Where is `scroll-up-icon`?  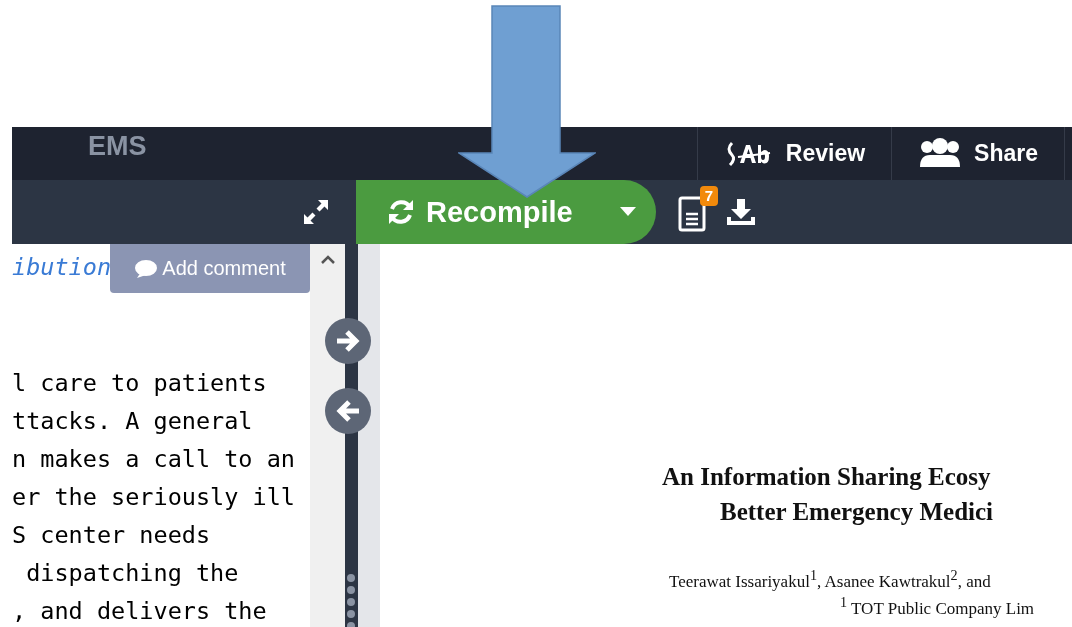
scroll-up-icon is located at coordinates (327, 259).